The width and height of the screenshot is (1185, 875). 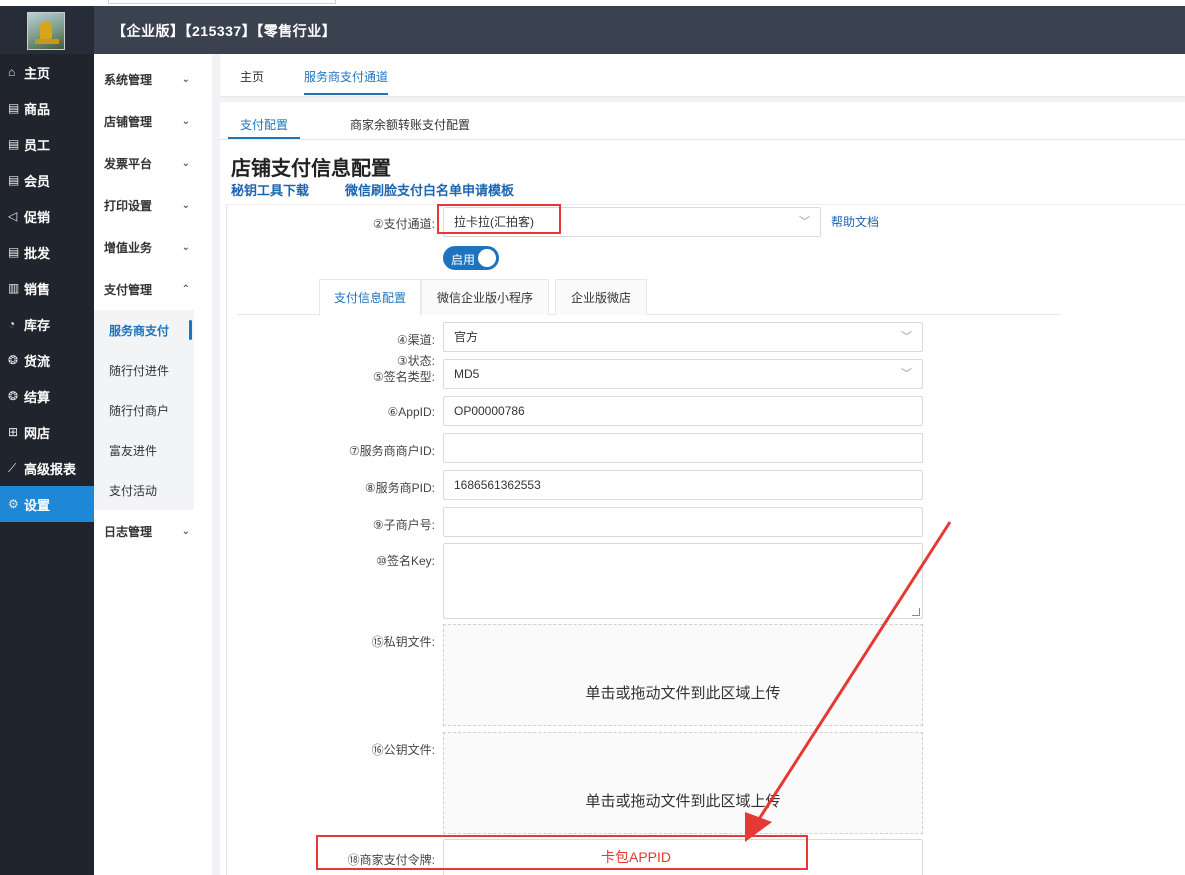 I want to click on sub-merchant-label: ⑨子商户号:, so click(x=403, y=525).